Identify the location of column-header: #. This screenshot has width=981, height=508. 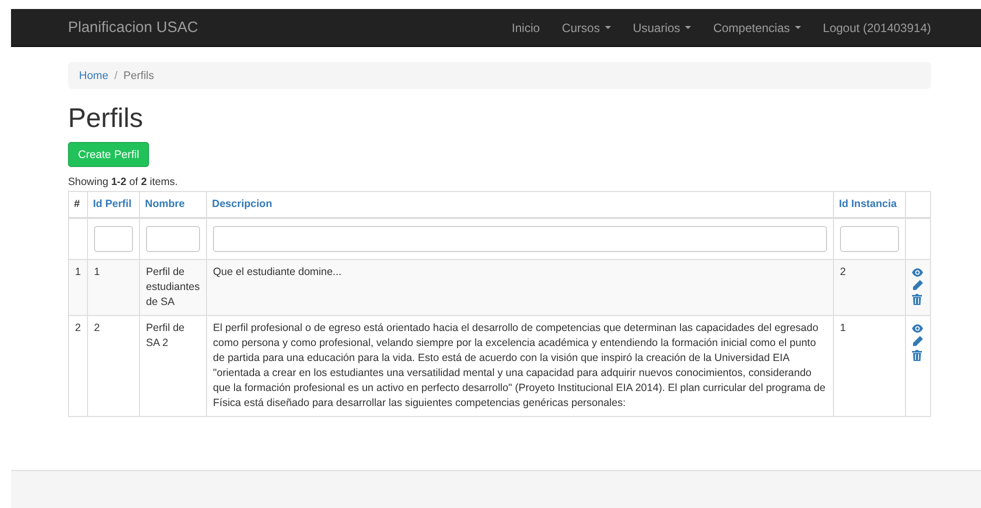
(77, 204).